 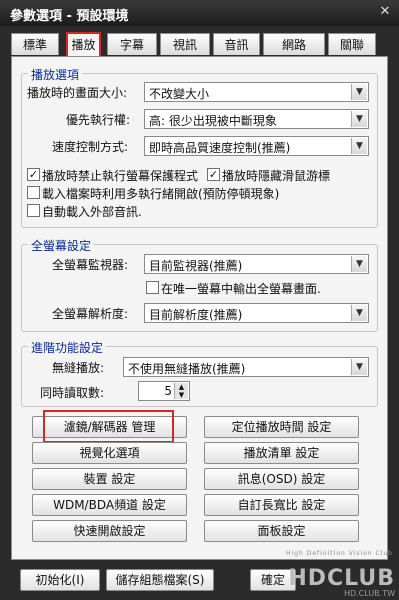 I want to click on priority-select: 高: 很少出現被中斷現象 ▼, so click(x=256, y=119).